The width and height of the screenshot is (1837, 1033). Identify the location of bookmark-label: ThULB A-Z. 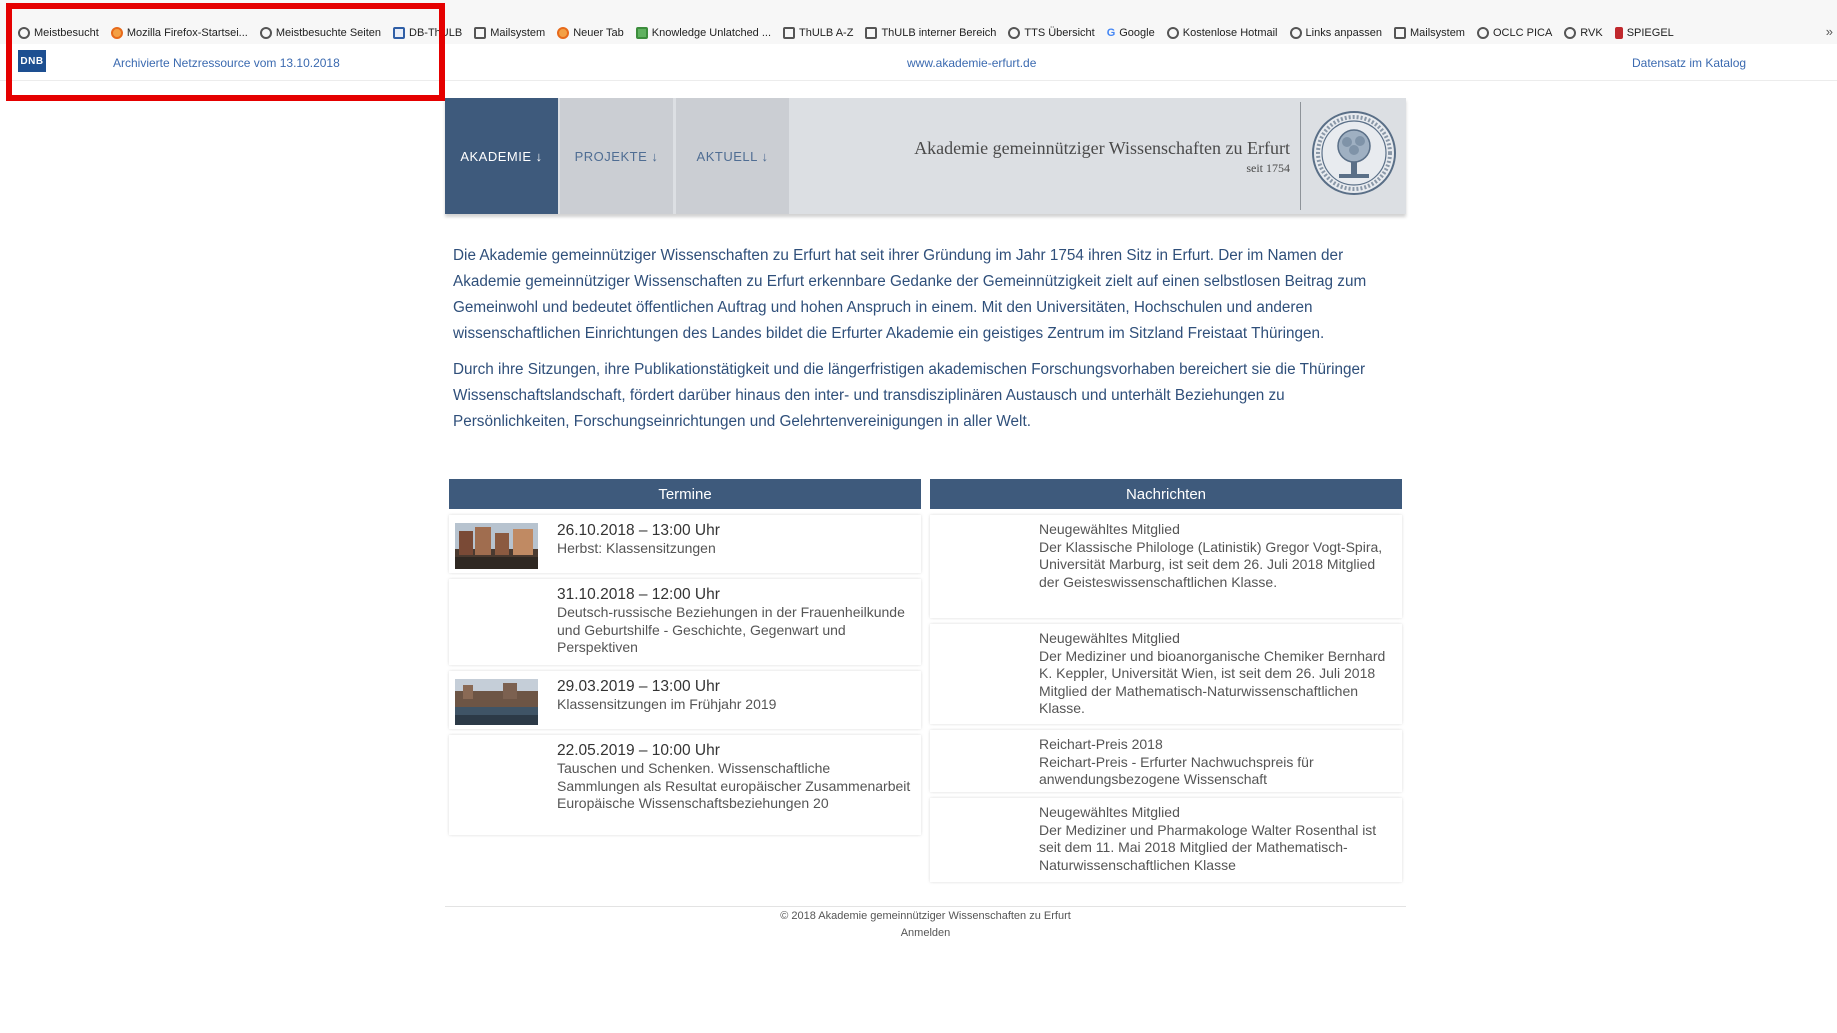
(826, 33).